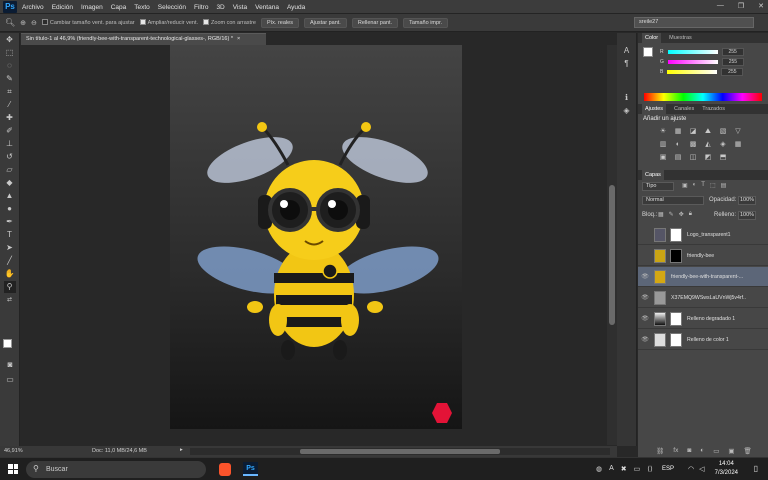  What do you see at coordinates (703, 62) in the screenshot?
I see `green-slider: G 255` at bounding box center [703, 62].